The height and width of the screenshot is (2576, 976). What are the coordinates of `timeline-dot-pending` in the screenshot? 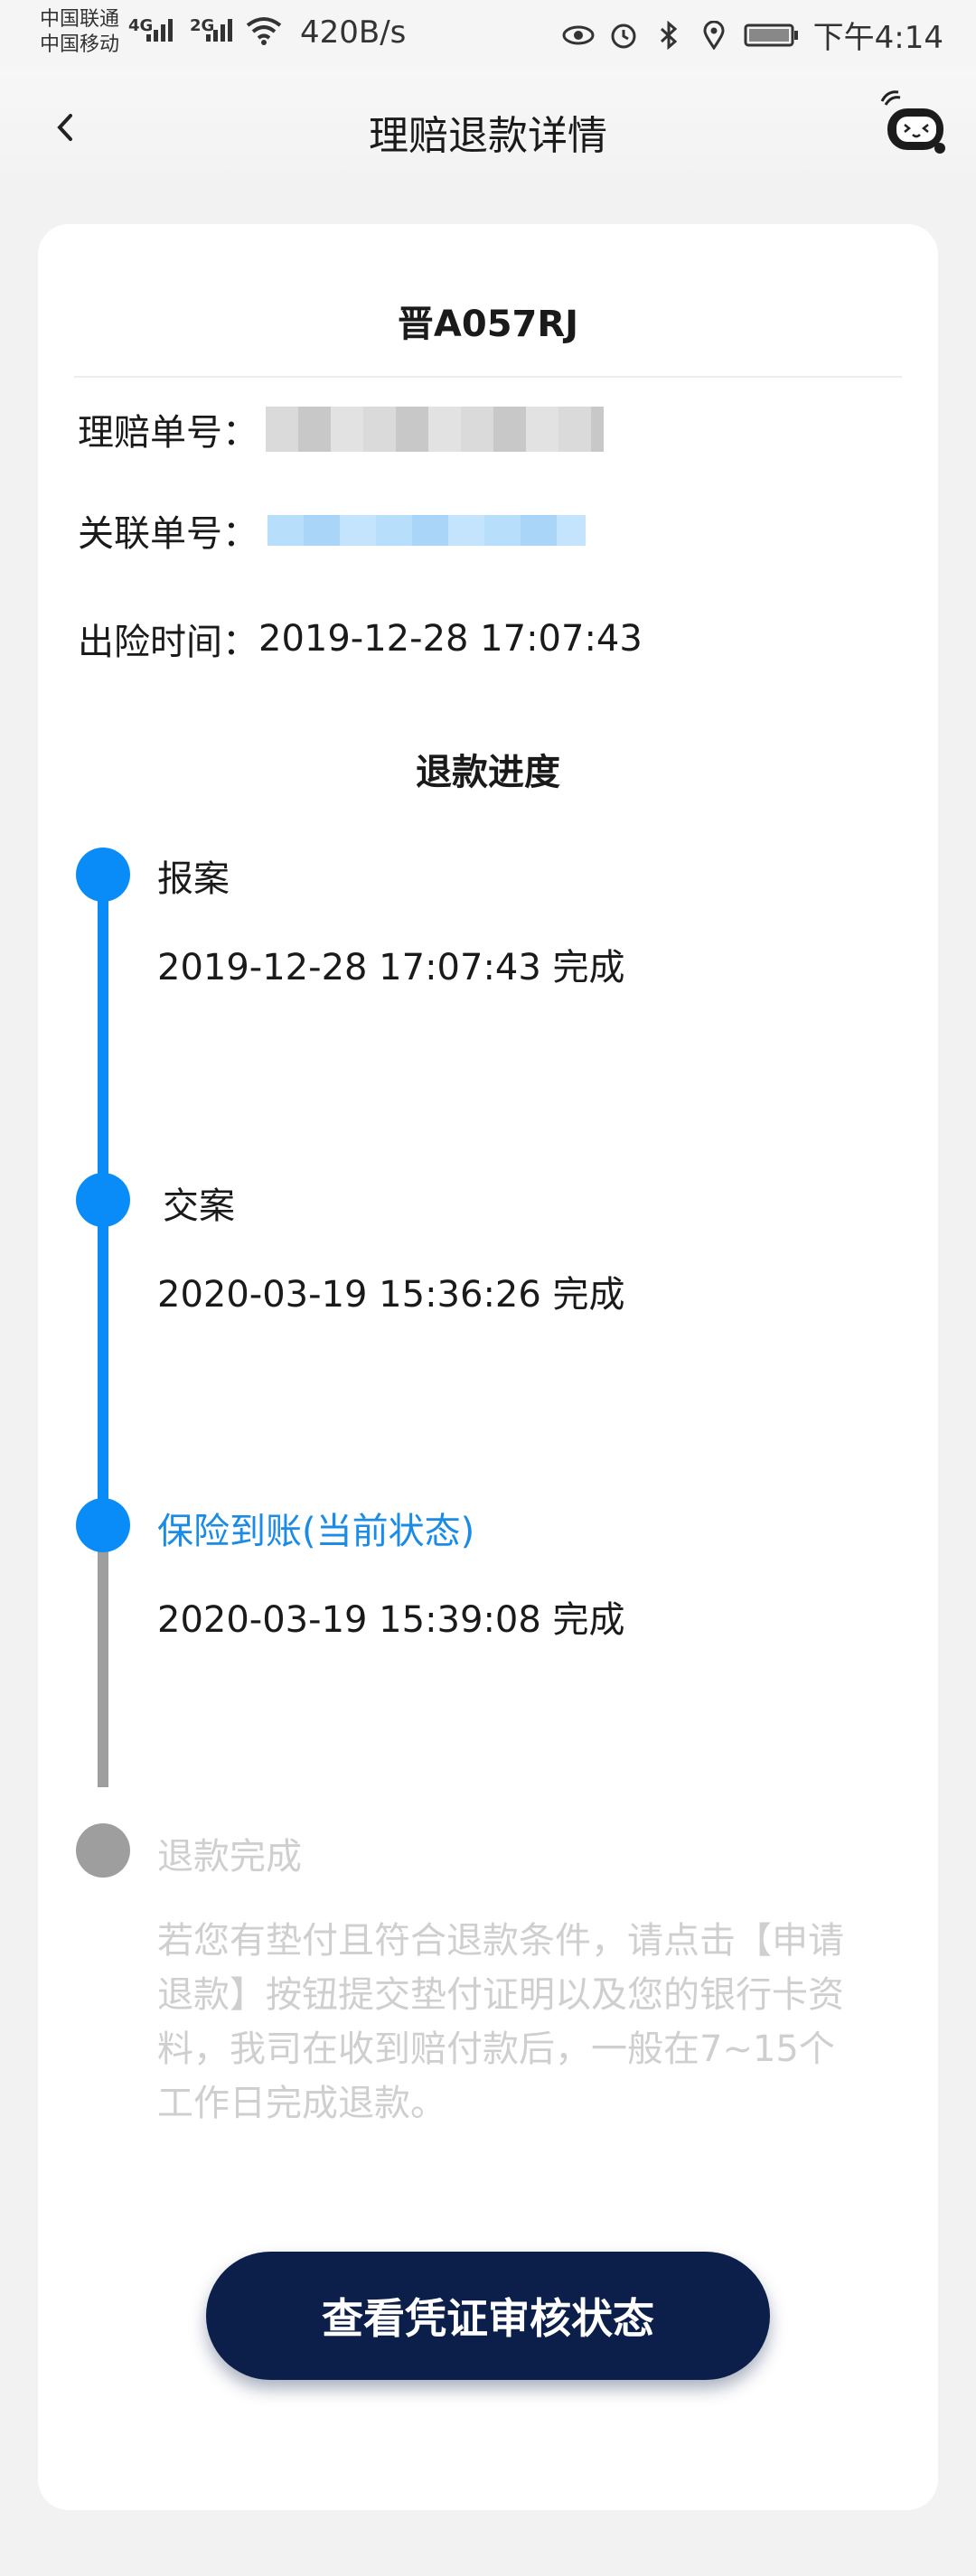 It's located at (103, 1850).